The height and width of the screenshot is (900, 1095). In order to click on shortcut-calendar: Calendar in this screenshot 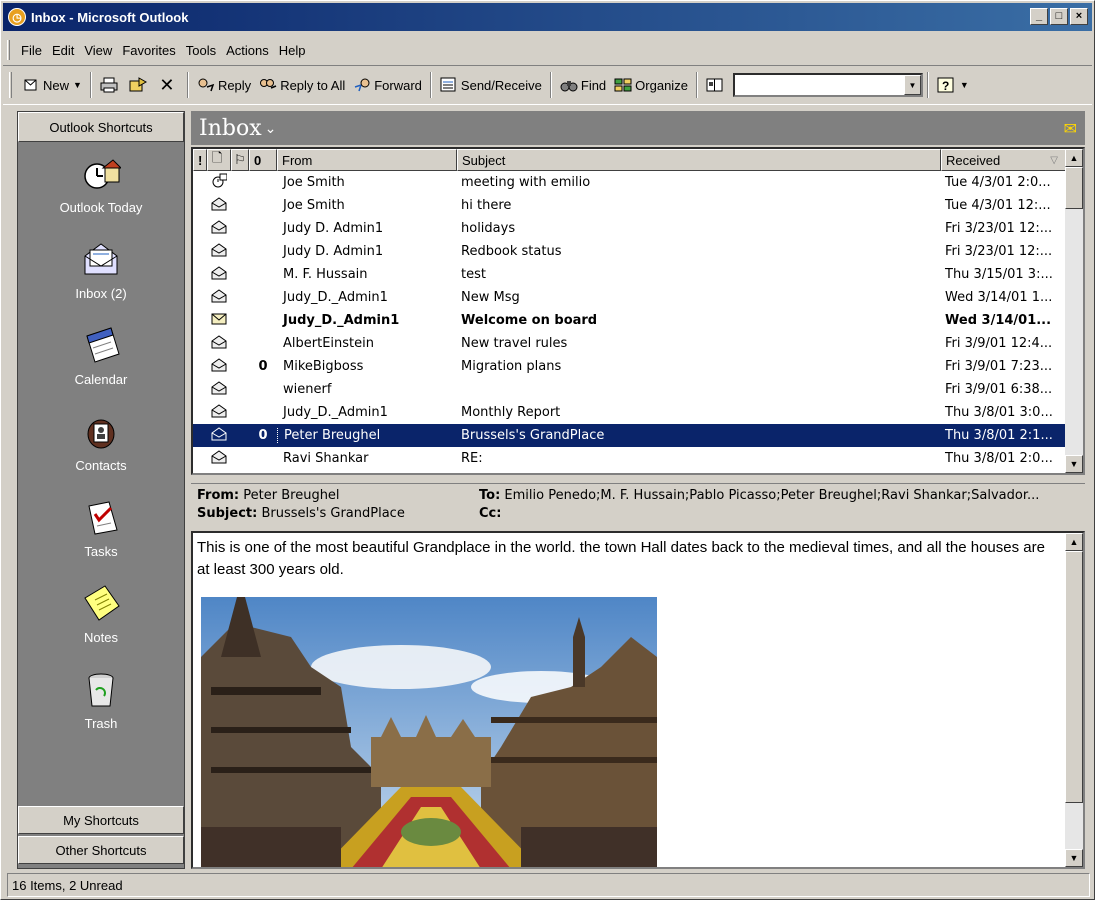, I will do `click(101, 356)`.